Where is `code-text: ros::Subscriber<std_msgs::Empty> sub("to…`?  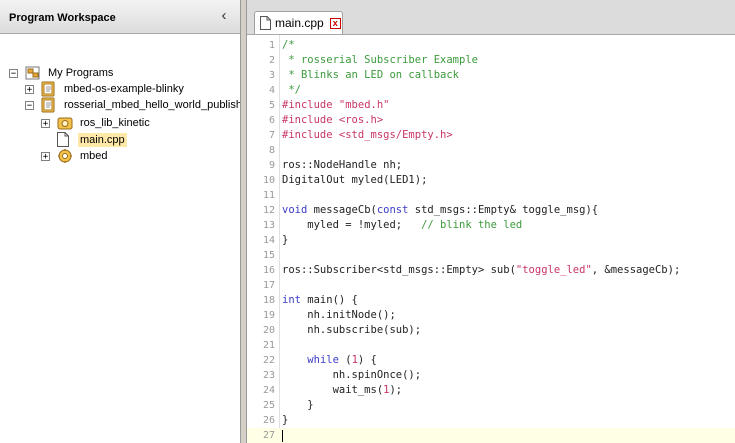 code-text: ros::Subscriber<std_msgs::Empty> sub("to… is located at coordinates (481, 270).